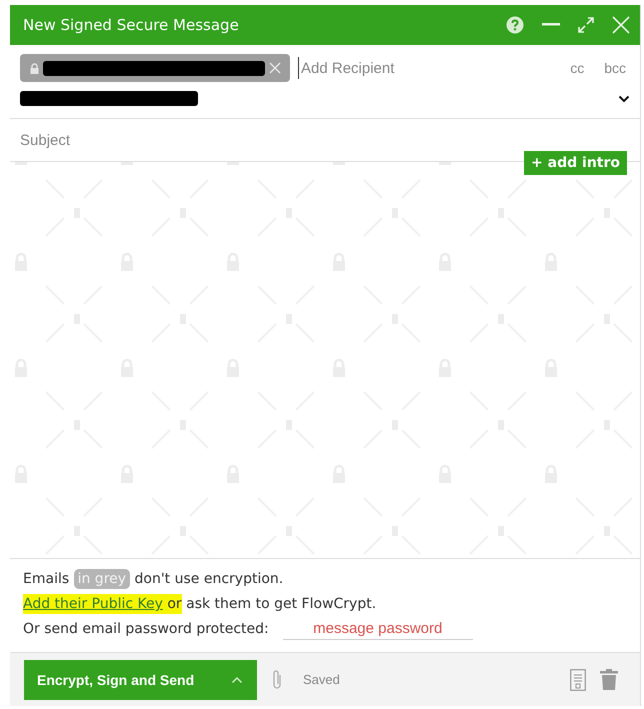 The width and height of the screenshot is (644, 709). Describe the element at coordinates (146, 629) in the screenshot. I see `password-label: Or send email password protected:` at that location.